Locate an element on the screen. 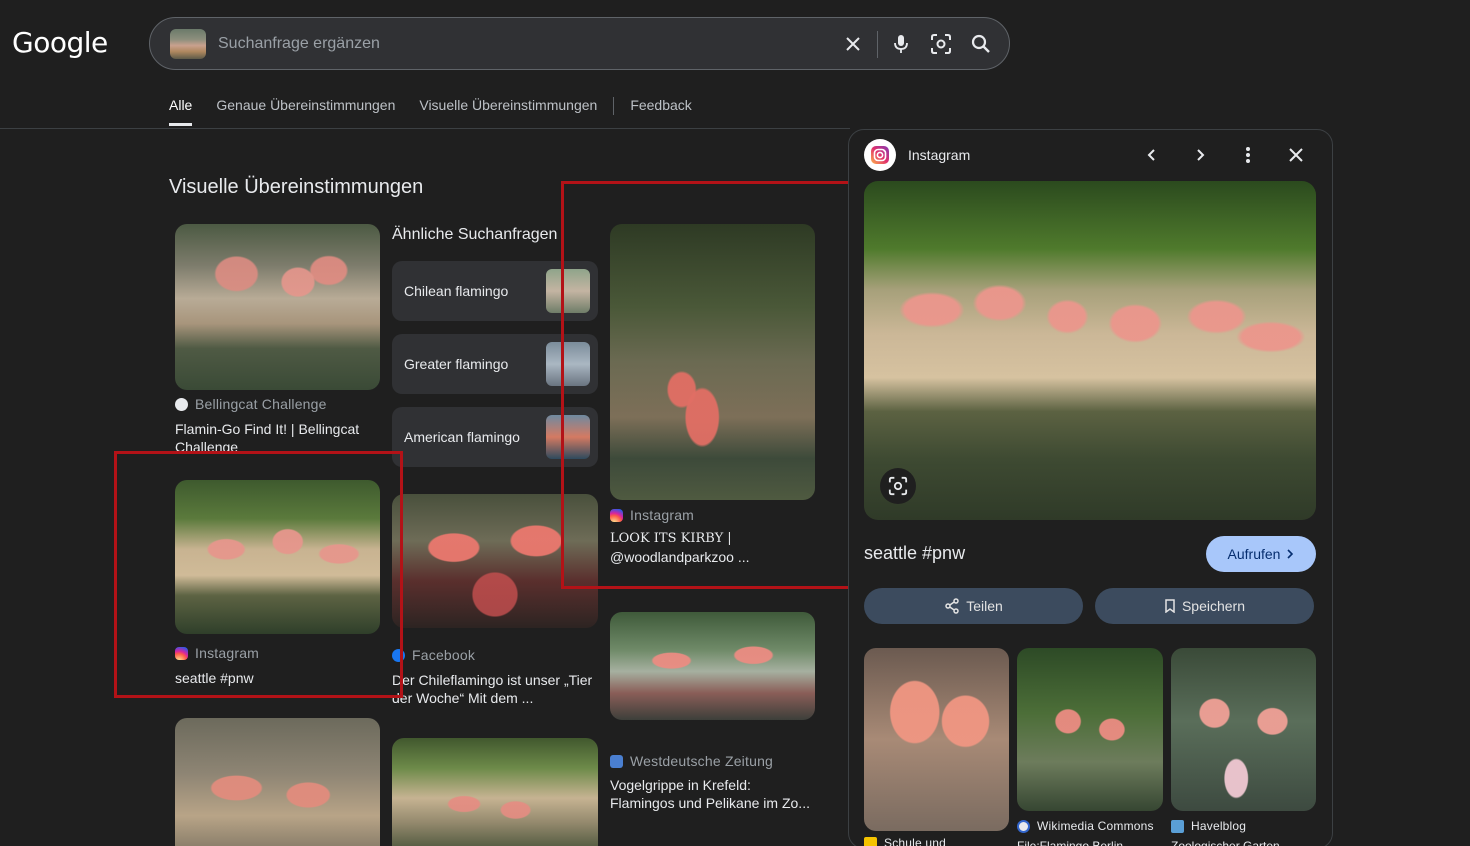  google-logo: Google is located at coordinates (60, 42).